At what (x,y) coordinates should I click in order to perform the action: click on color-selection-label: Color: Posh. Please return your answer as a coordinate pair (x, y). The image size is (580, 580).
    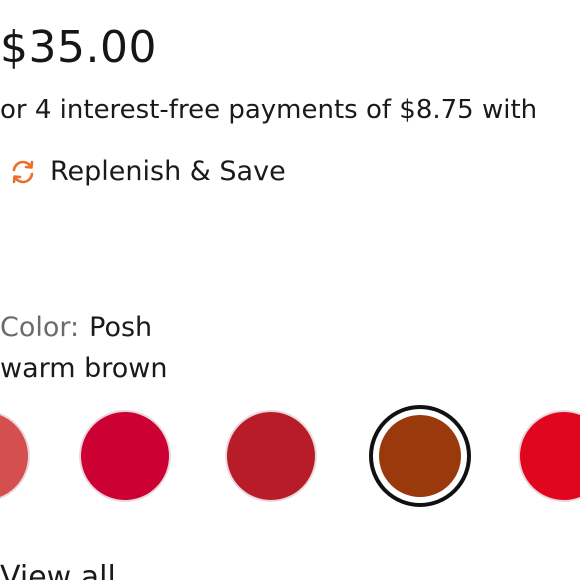
    Looking at the image, I should click on (76, 327).